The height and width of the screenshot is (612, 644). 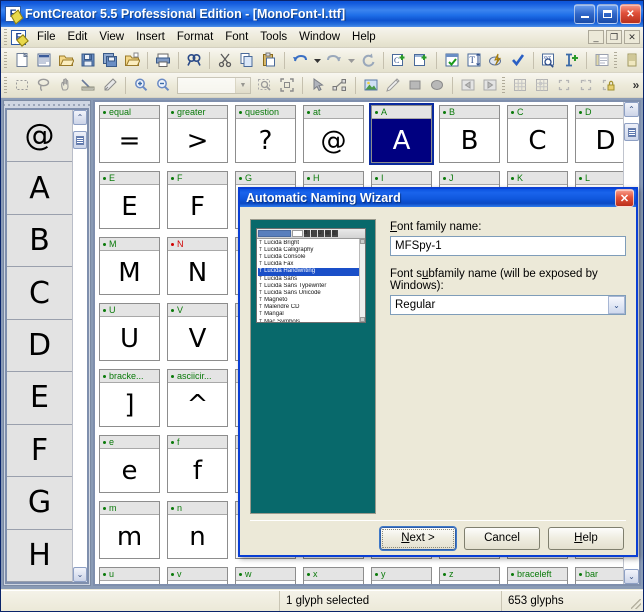 What do you see at coordinates (66, 60) in the screenshot?
I see `open-icon` at bounding box center [66, 60].